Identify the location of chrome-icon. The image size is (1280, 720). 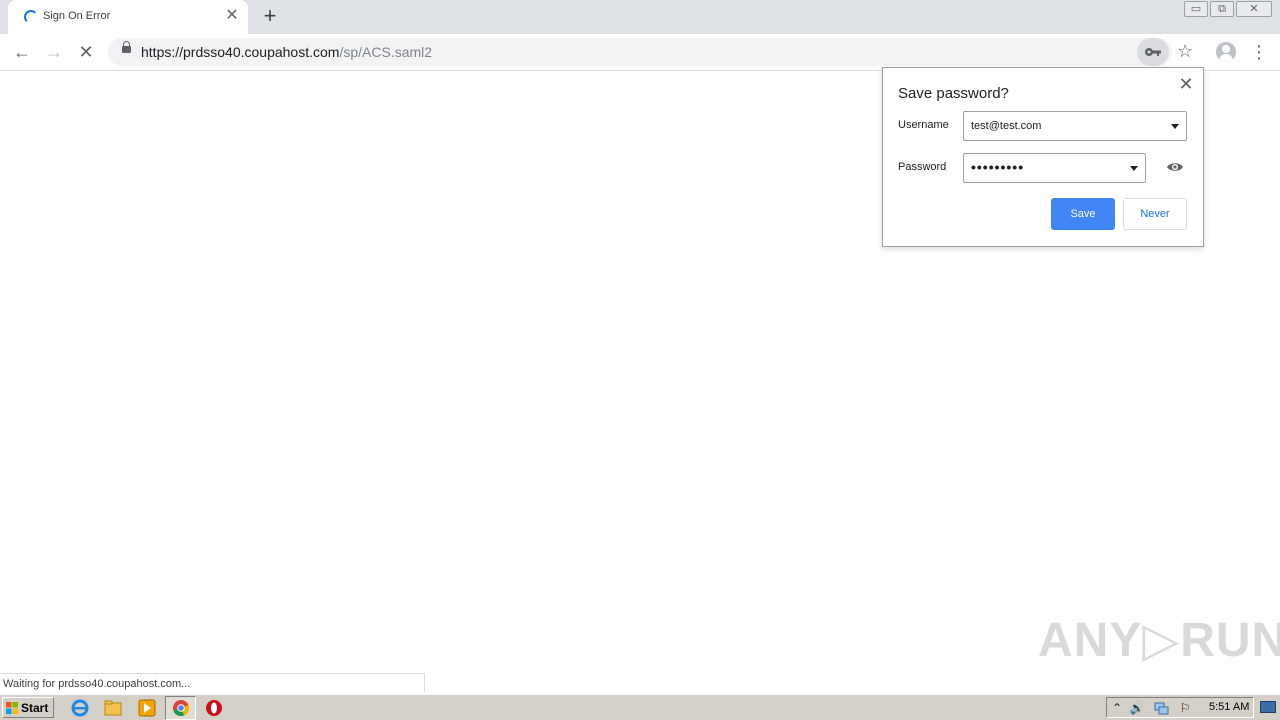
(181, 708).